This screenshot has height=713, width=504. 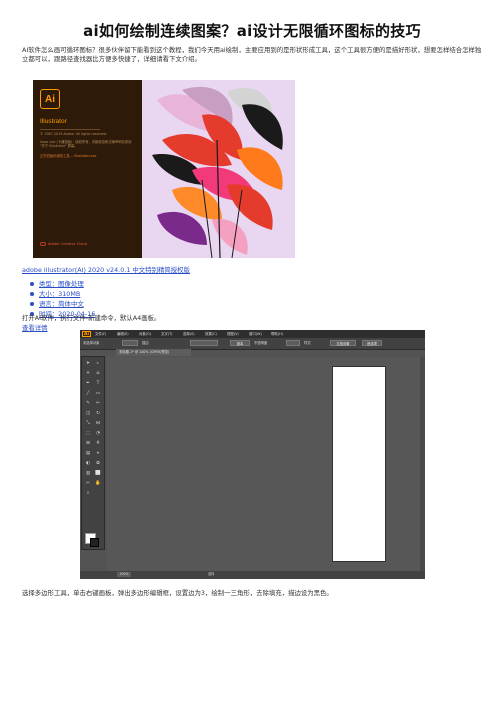 I want to click on splash-copyright: © 1987-2019 Adobe. All rights reserved., so click(x=74, y=134).